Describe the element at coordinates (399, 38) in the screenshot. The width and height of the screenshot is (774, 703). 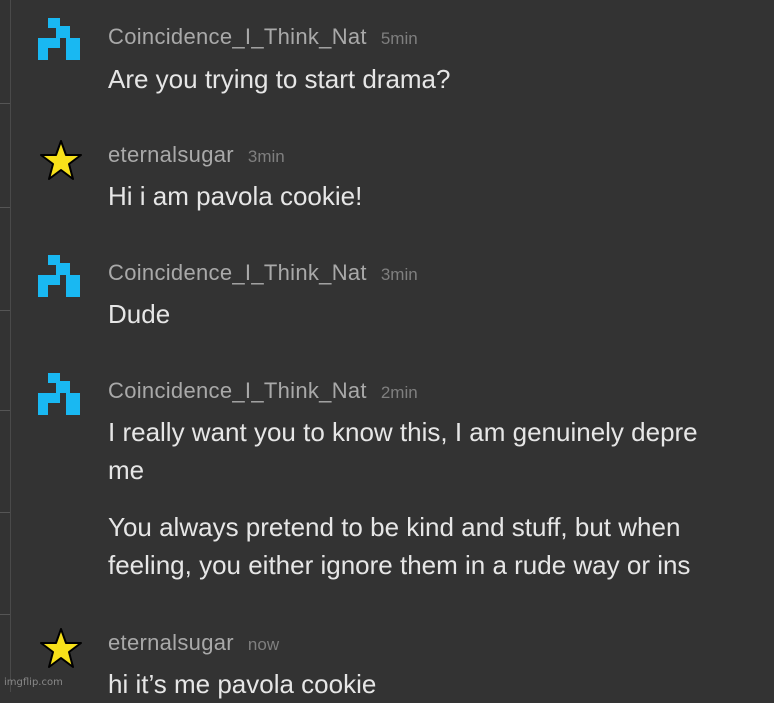
I see `timestamp: 5min` at that location.